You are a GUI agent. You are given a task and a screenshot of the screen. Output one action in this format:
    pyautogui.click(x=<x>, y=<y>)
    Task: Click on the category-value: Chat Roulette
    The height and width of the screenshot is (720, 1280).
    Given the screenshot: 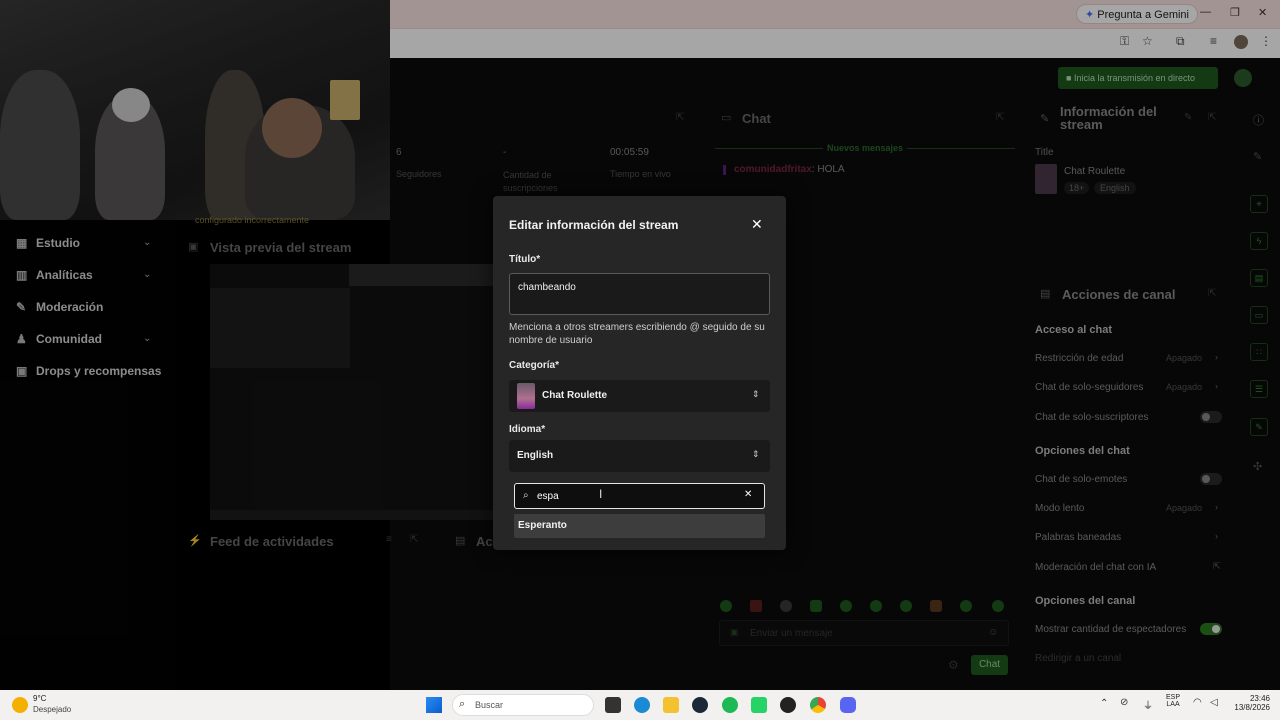 What is the action you would take?
    pyautogui.click(x=574, y=395)
    